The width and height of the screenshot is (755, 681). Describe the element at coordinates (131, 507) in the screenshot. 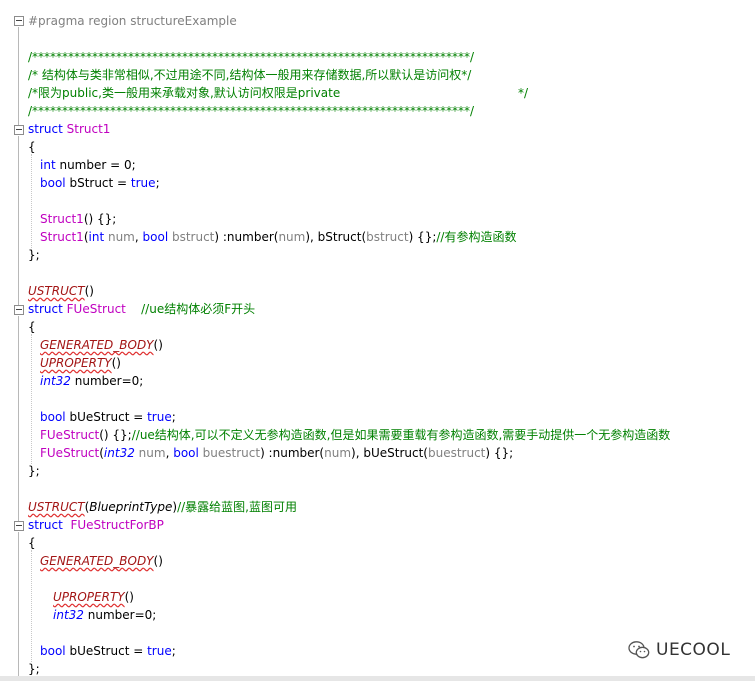

I see `specifier: BlueprintType` at that location.